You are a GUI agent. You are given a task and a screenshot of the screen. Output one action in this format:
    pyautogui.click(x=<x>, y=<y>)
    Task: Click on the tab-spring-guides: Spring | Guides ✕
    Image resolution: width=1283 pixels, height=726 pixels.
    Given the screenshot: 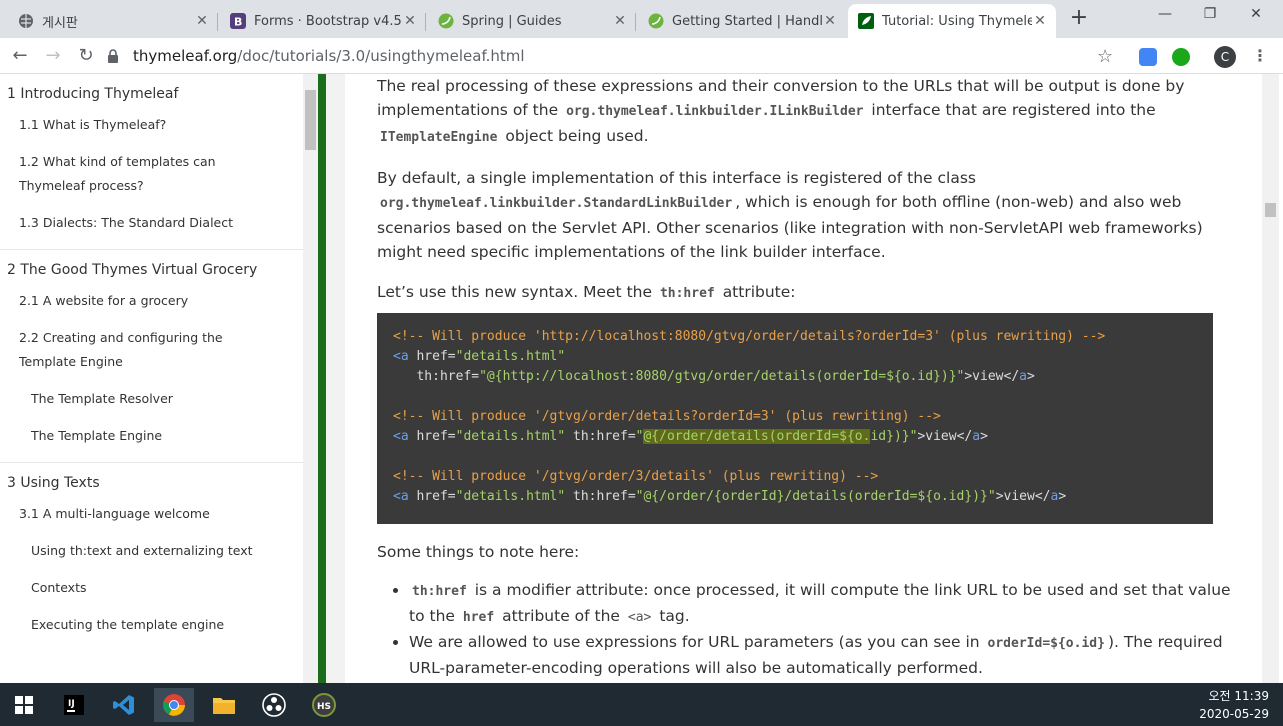 What is the action you would take?
    pyautogui.click(x=532, y=21)
    